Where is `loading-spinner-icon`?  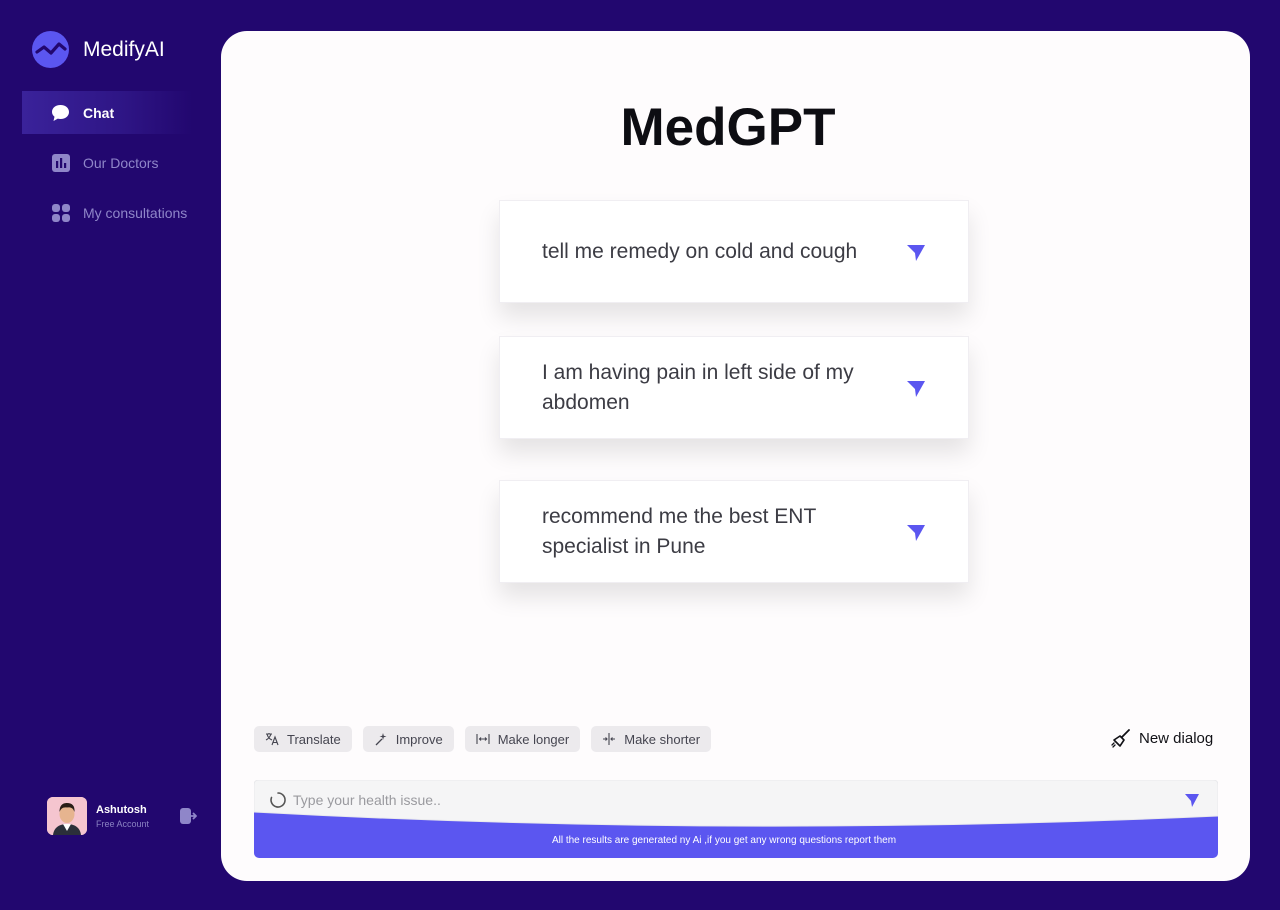 loading-spinner-icon is located at coordinates (278, 800).